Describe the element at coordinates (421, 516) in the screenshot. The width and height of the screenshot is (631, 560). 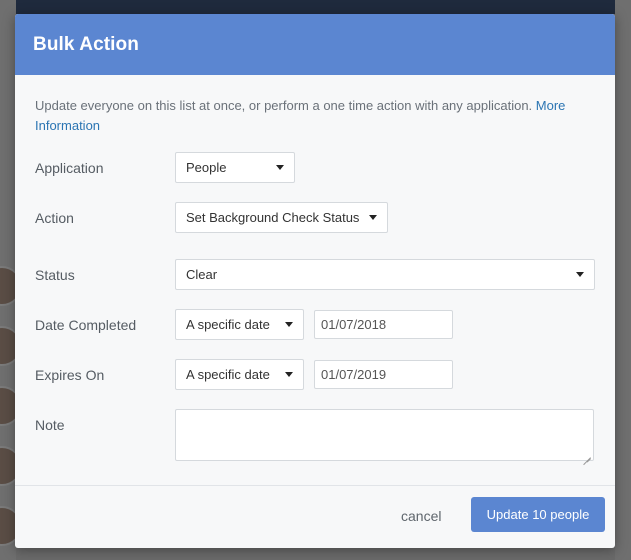
I see `cancel-button: cancel` at that location.